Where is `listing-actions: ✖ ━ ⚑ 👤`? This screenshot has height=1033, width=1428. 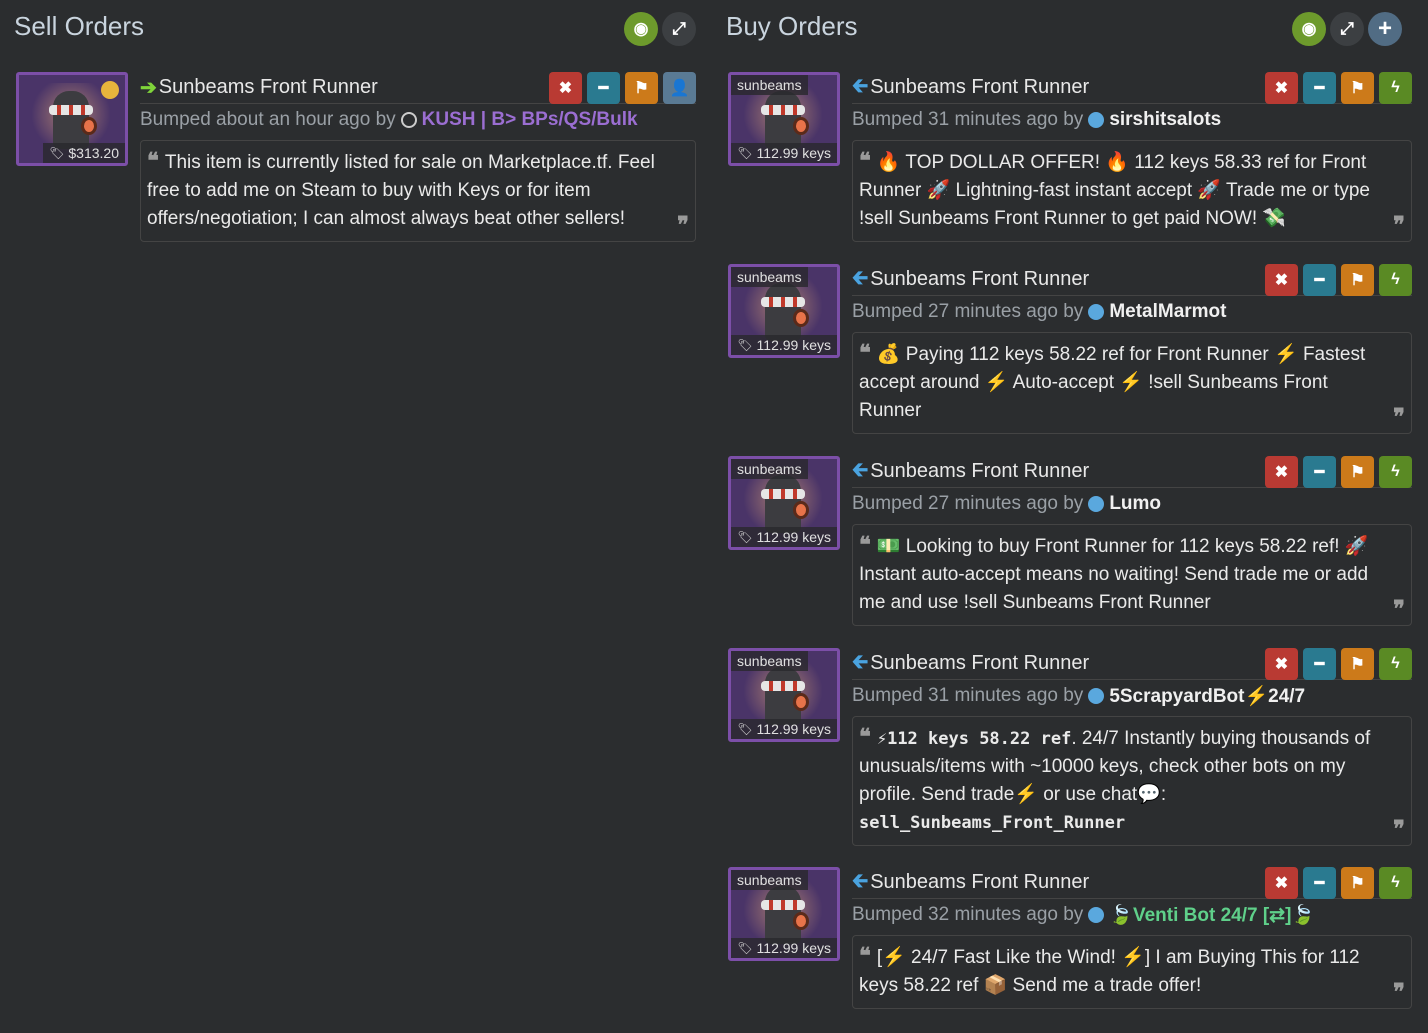
listing-actions: ✖ ━ ⚑ 👤 is located at coordinates (622, 88).